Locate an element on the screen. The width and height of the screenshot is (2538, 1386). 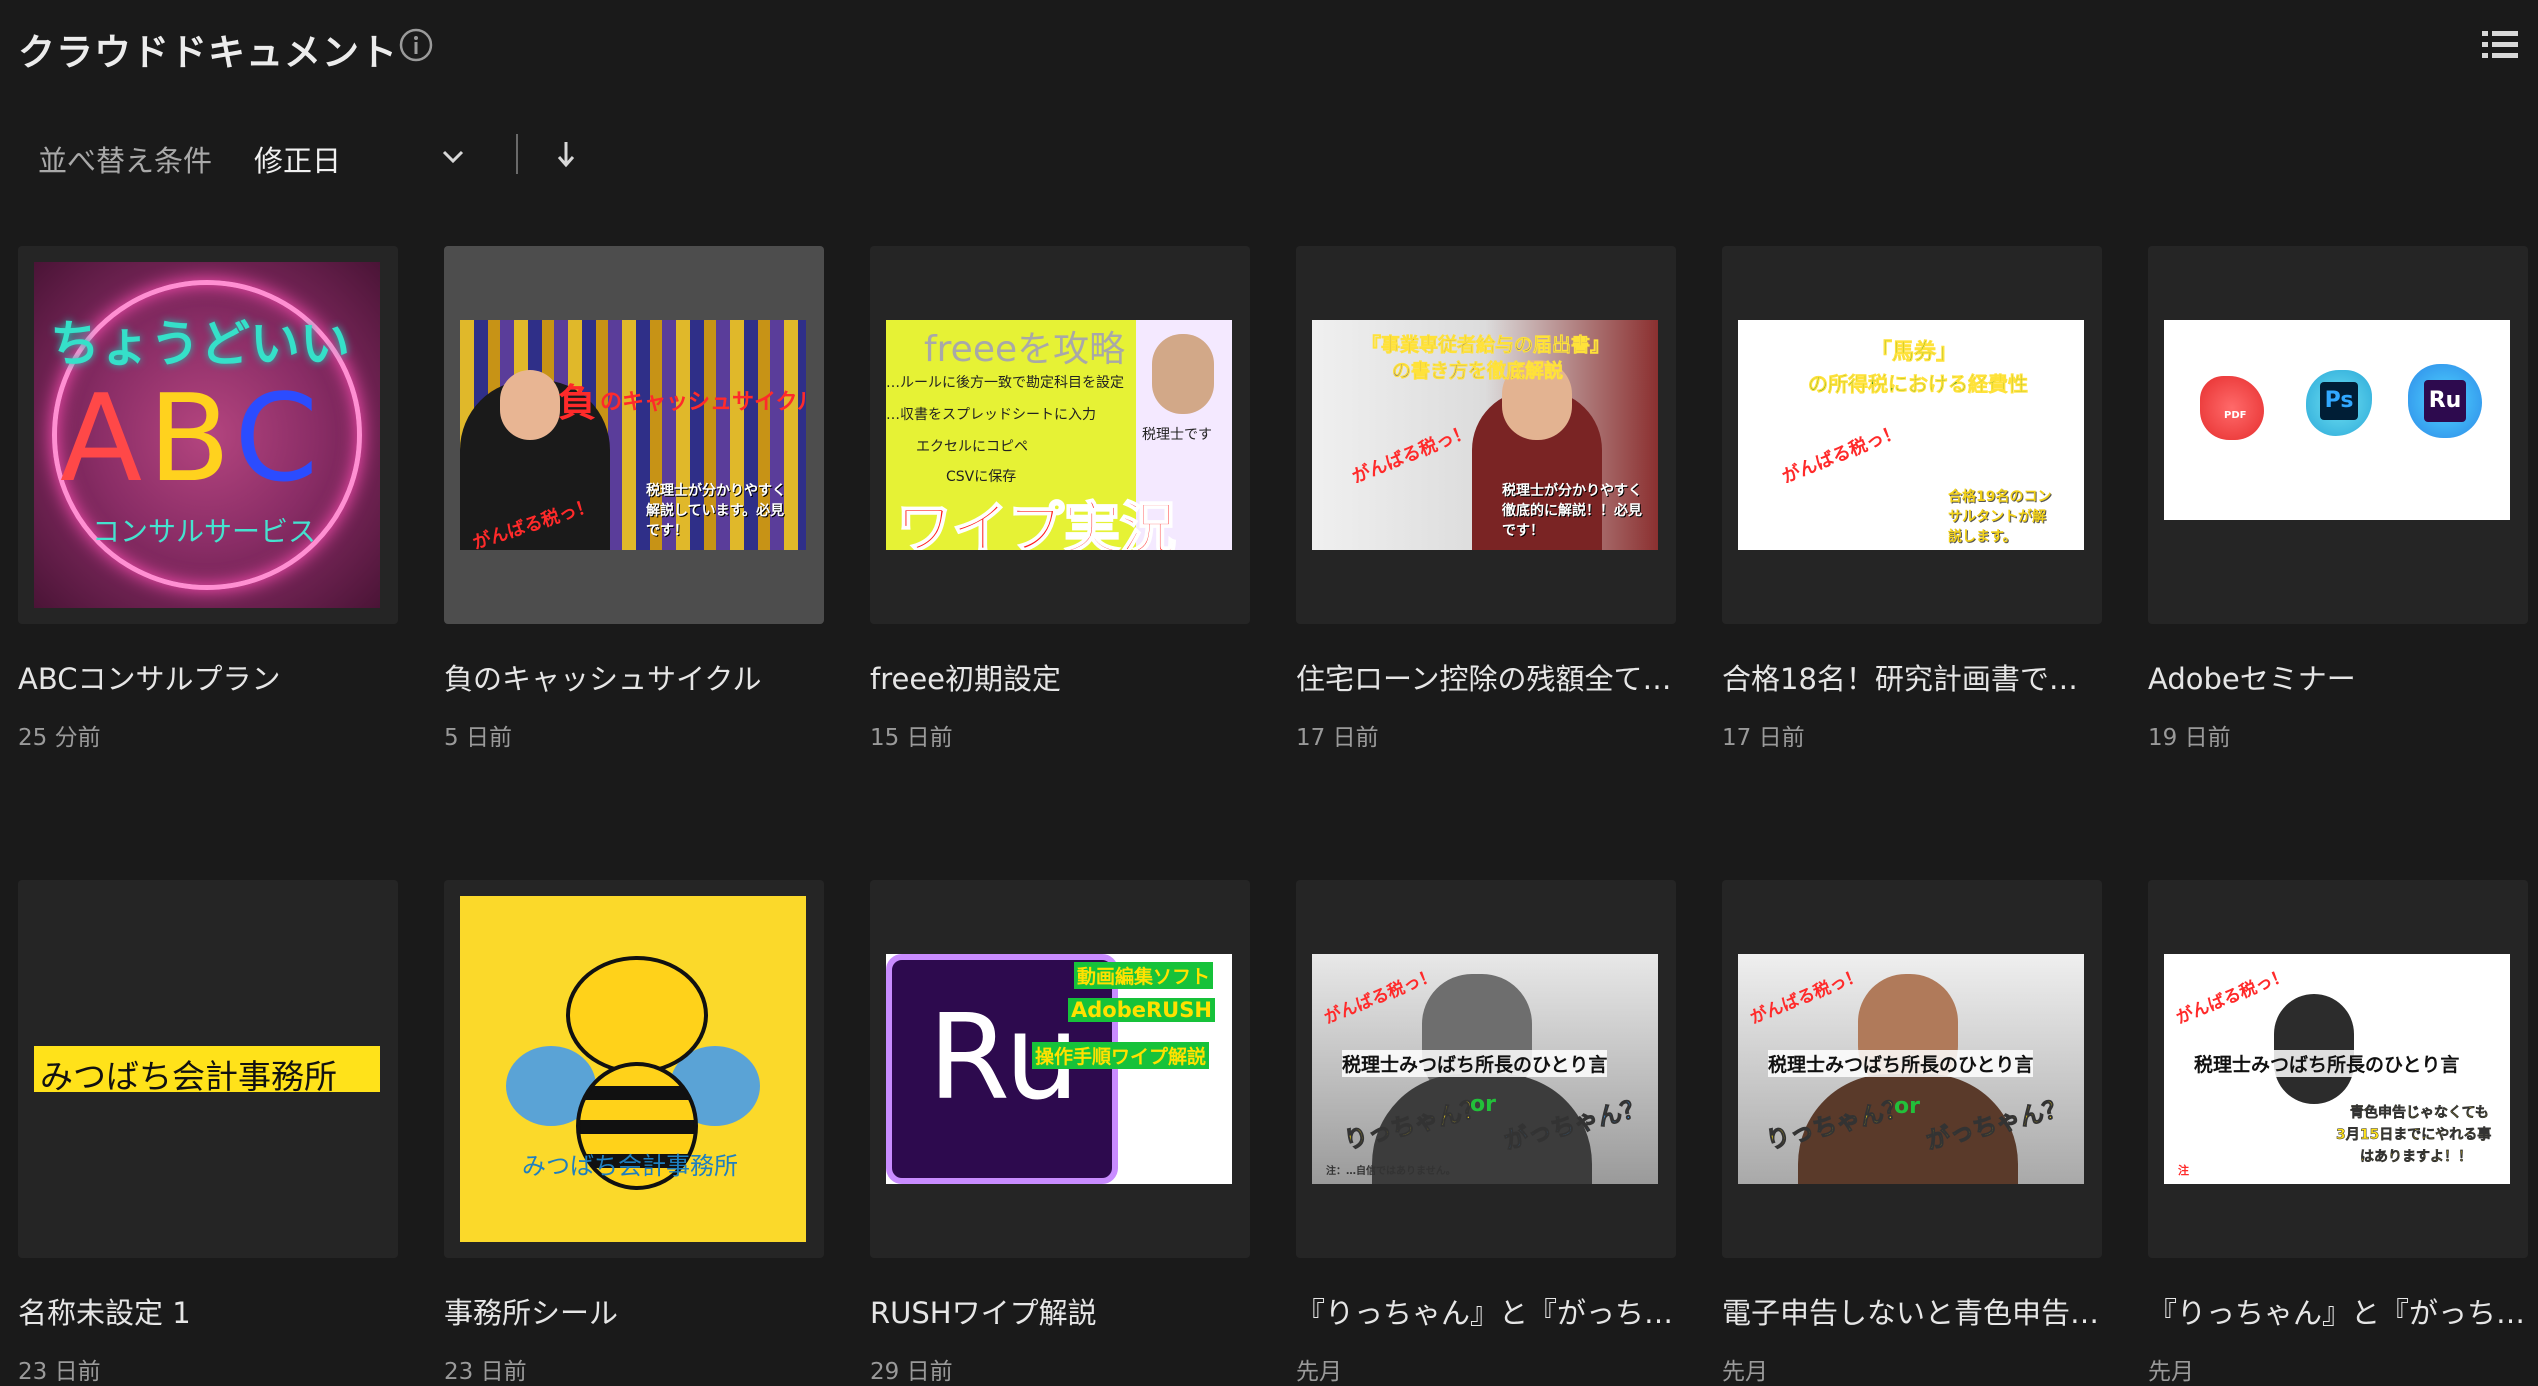
document-date: 5 日前 is located at coordinates (478, 738).